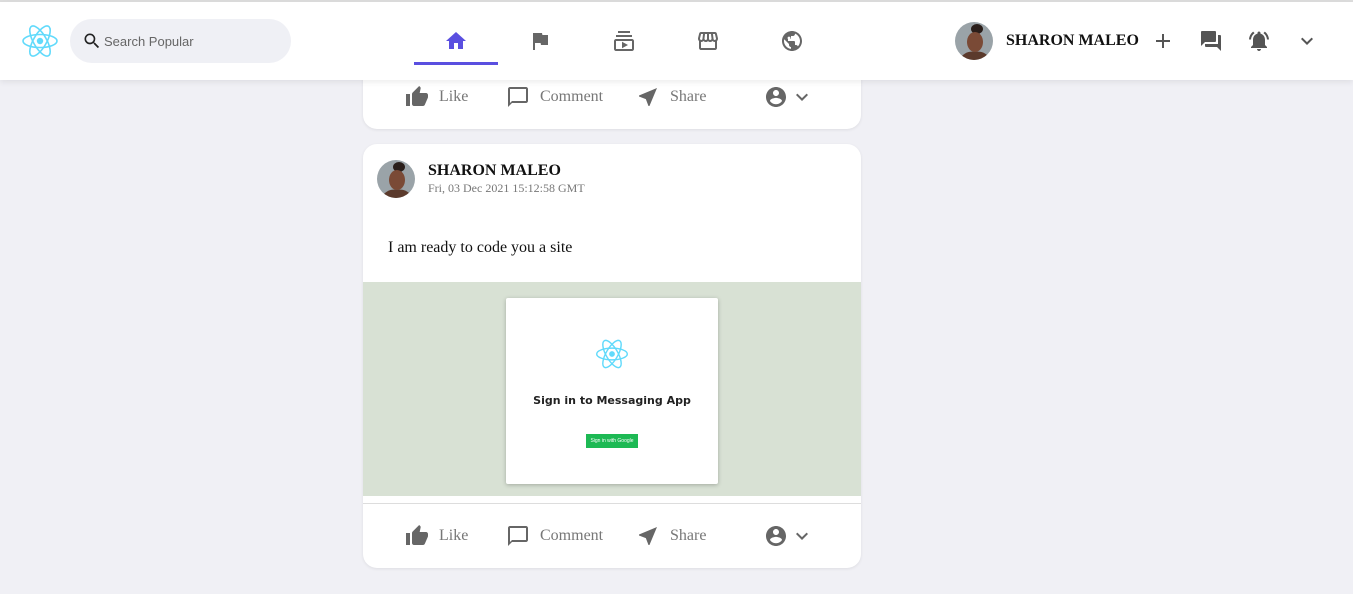 The width and height of the screenshot is (1353, 594). I want to click on nav-pages, so click(540, 41).